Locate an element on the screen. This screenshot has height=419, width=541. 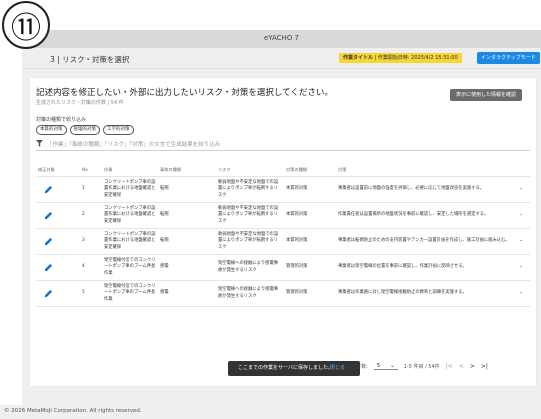
toast-message: ここまでの作業をサーバに保存しました。 is located at coordinates (285, 368).